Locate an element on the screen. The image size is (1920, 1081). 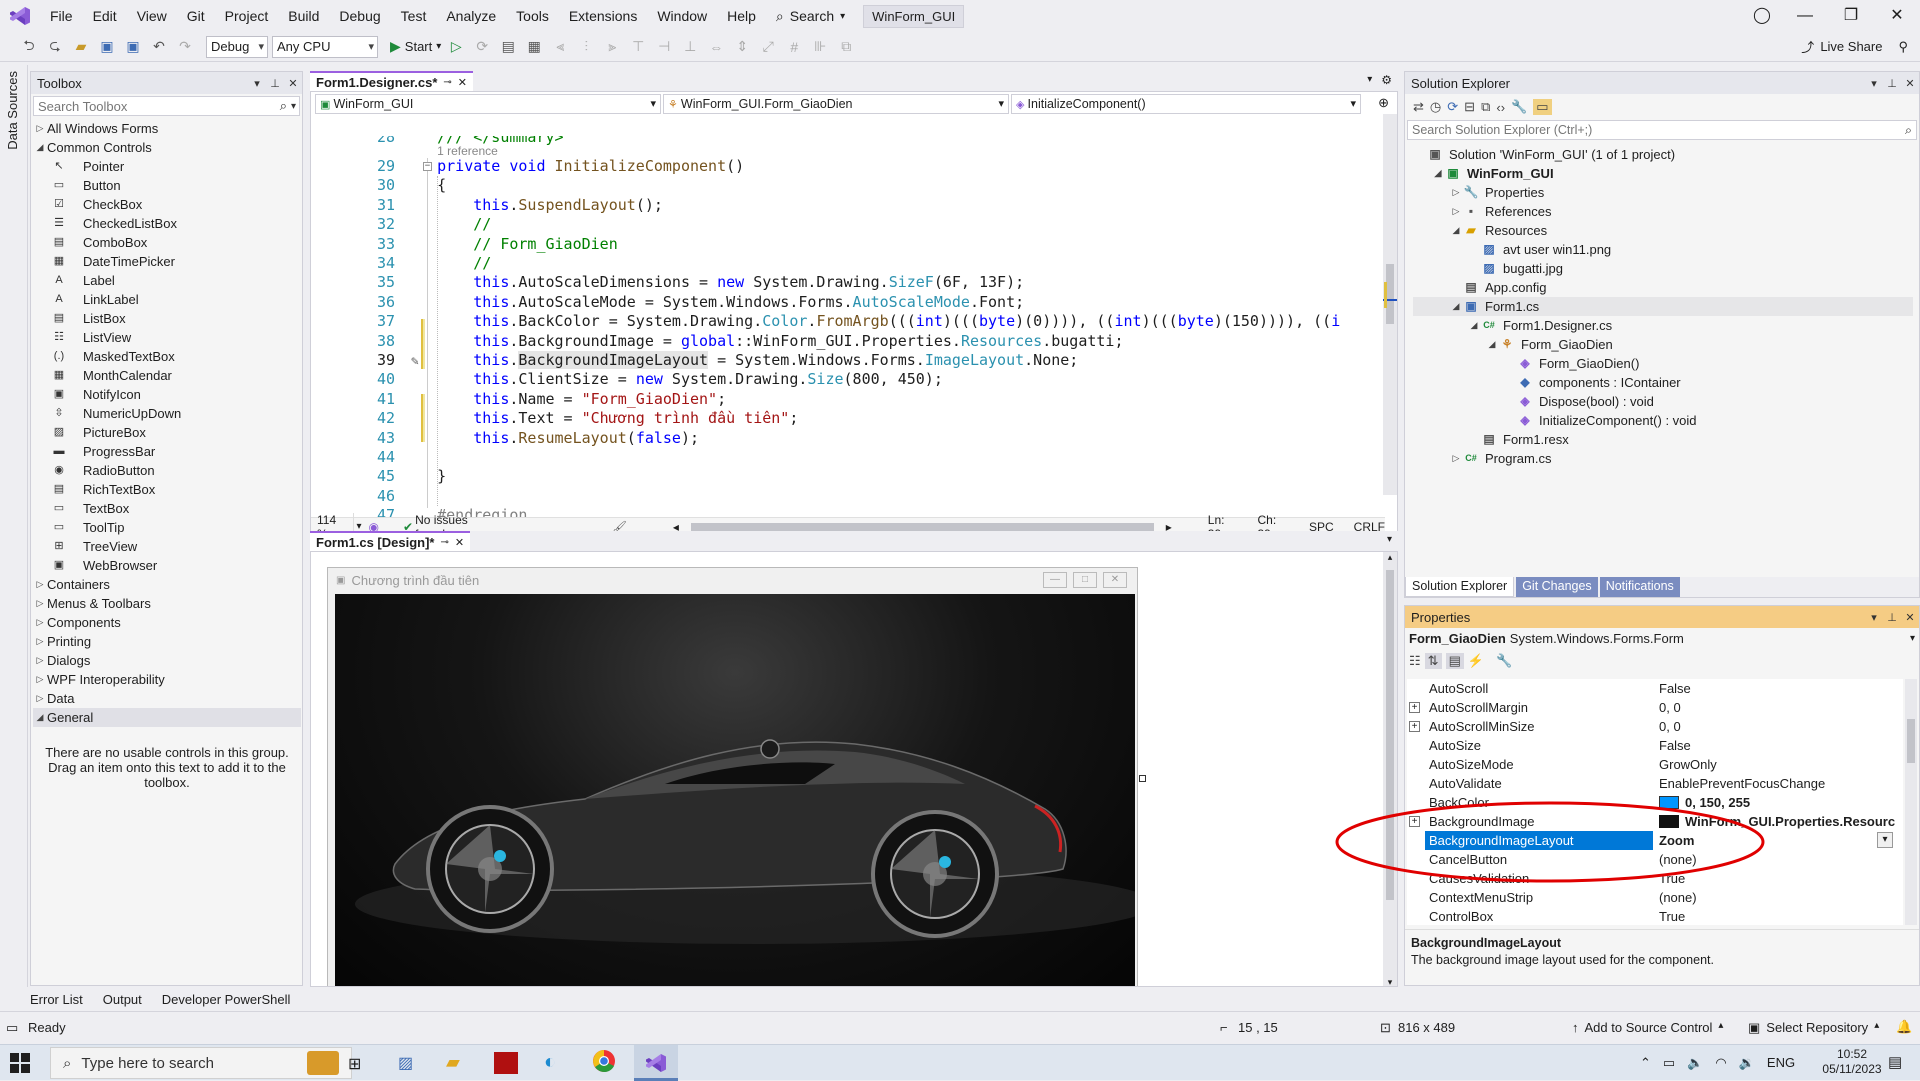
toolbox-item: ▤ ComboBox is located at coordinates (167, 242).